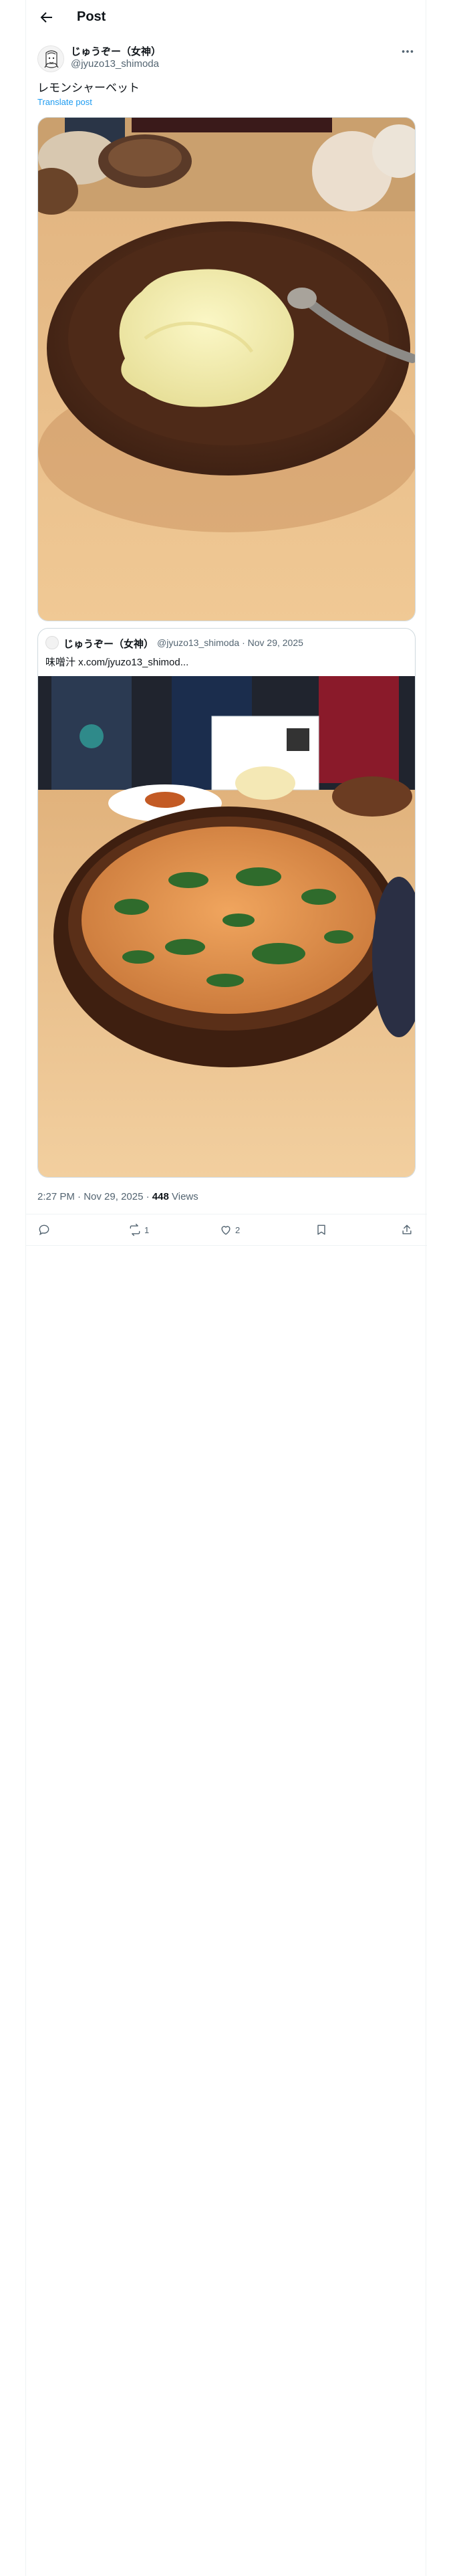  I want to click on post-time: 2:27 PM, so click(56, 1197).